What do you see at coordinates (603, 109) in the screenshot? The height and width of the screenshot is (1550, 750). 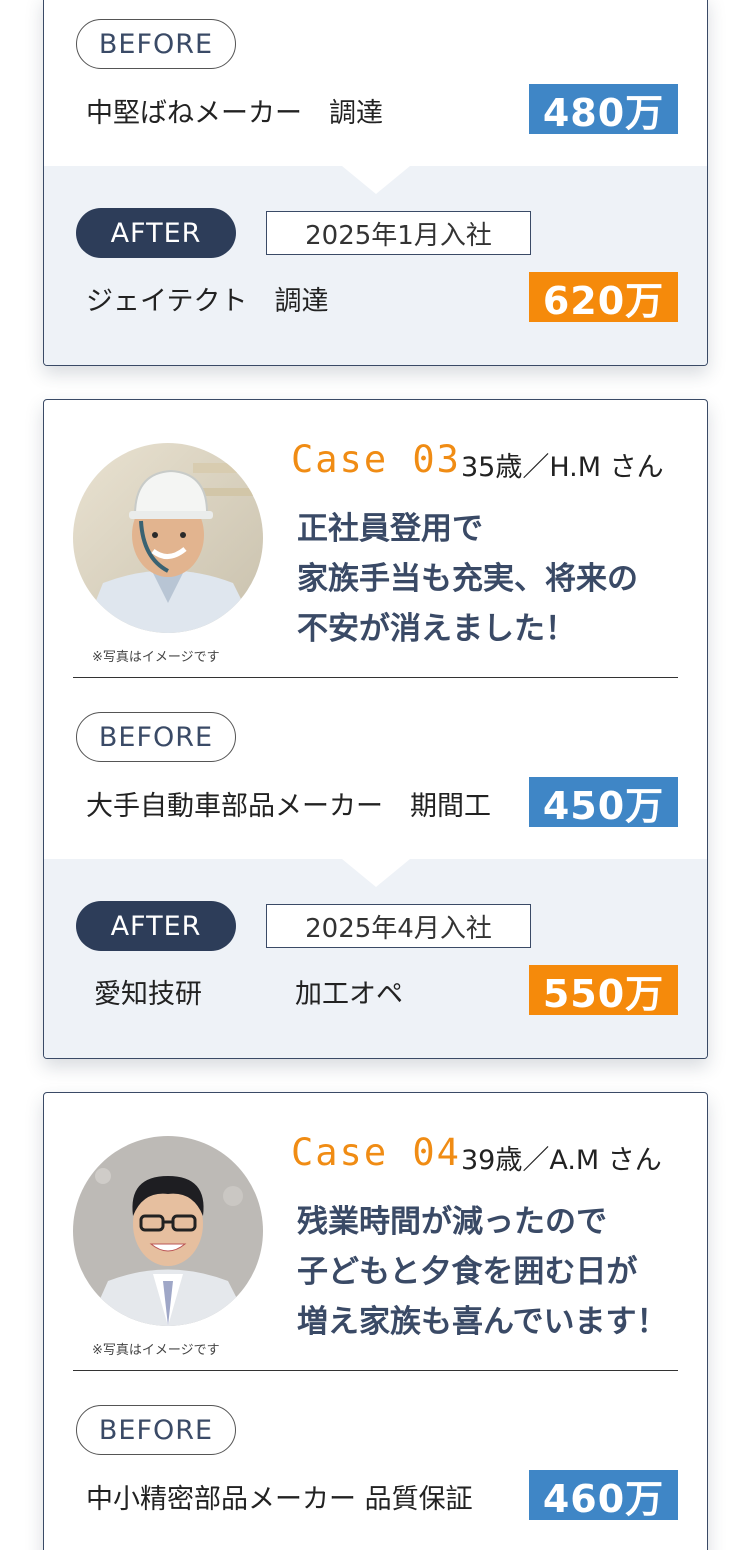 I see `before-salary: 480万` at bounding box center [603, 109].